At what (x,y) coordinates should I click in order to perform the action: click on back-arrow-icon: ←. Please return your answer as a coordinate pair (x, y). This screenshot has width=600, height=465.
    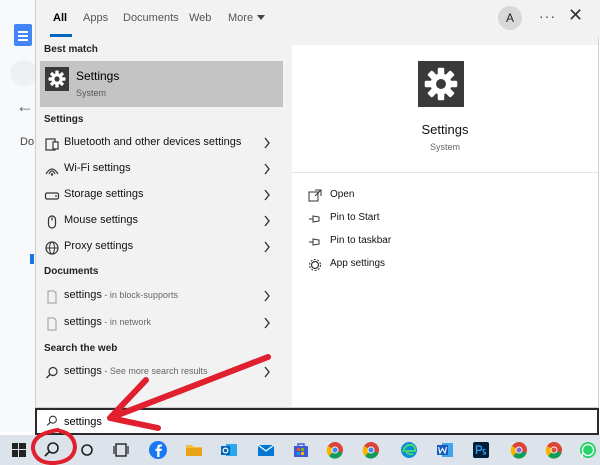
    Looking at the image, I should click on (25, 106).